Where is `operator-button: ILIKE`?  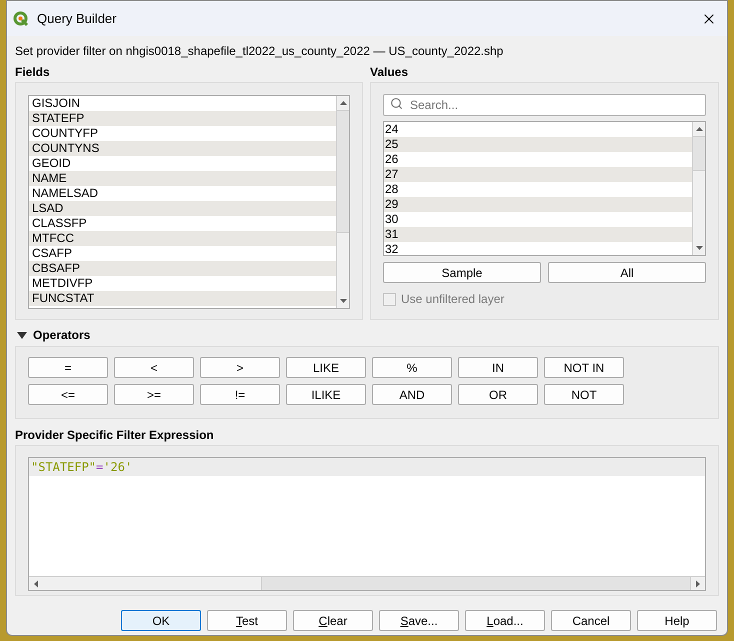
operator-button: ILIKE is located at coordinates (326, 394).